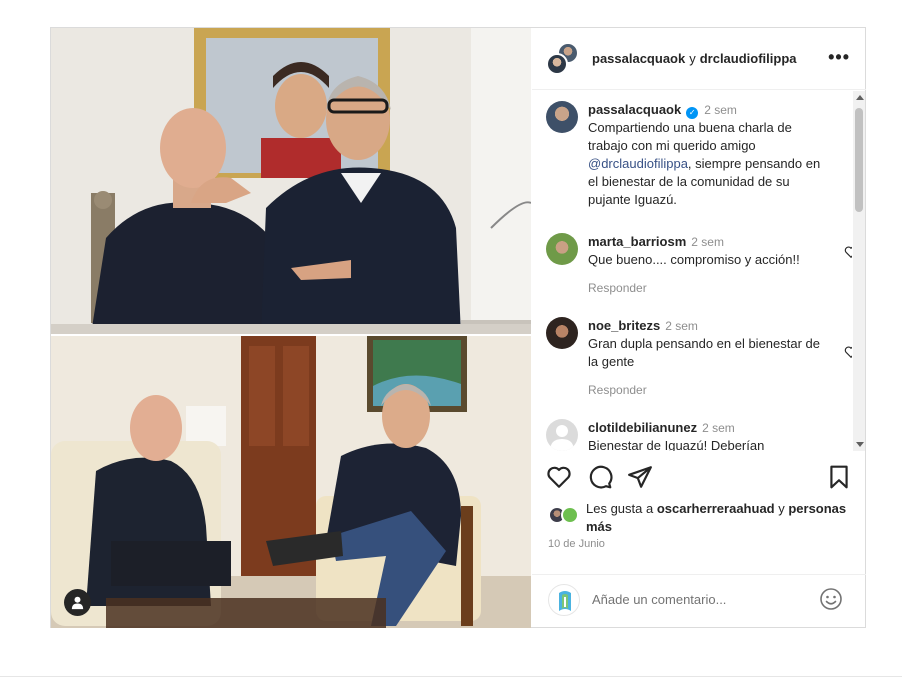  What do you see at coordinates (638, 58) in the screenshot?
I see `header-user-1: passalacquaok` at bounding box center [638, 58].